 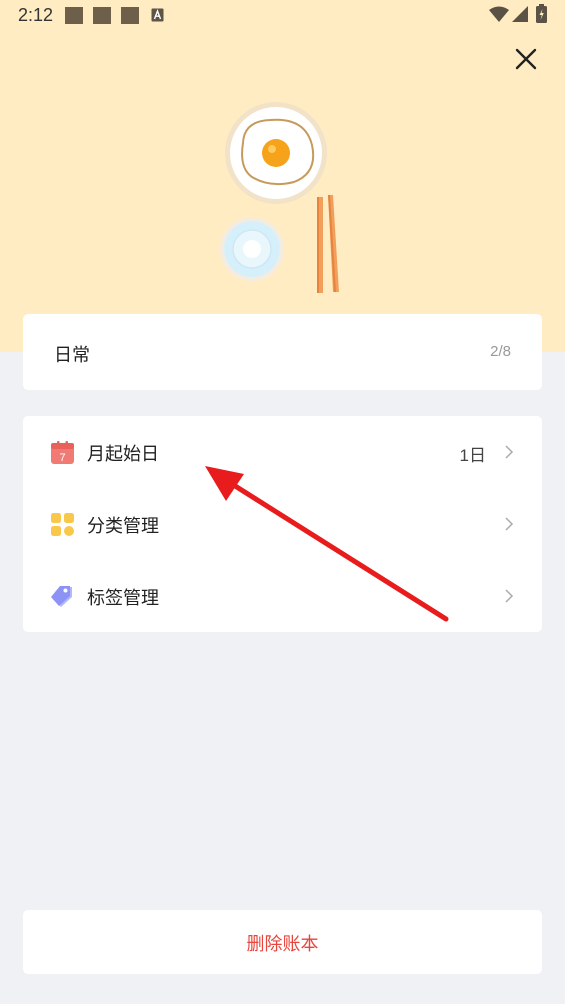 What do you see at coordinates (36, 15) in the screenshot?
I see `status-time: 2:12` at bounding box center [36, 15].